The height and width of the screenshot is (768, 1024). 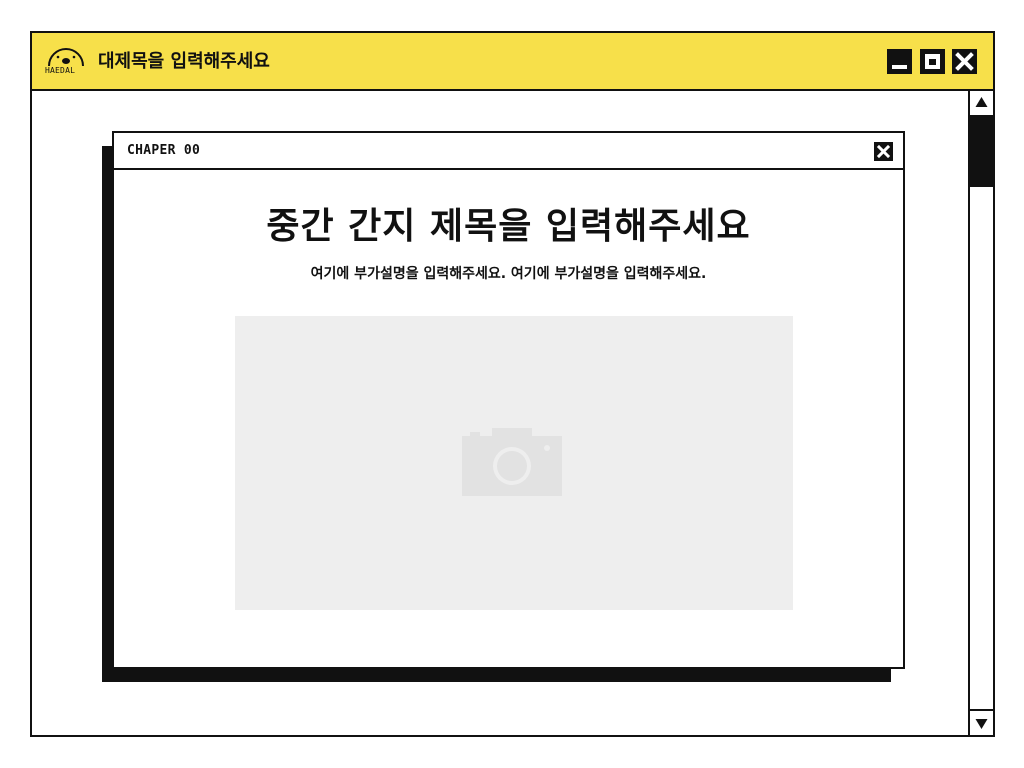 What do you see at coordinates (981, 152) in the screenshot?
I see `scroll-thumb` at bounding box center [981, 152].